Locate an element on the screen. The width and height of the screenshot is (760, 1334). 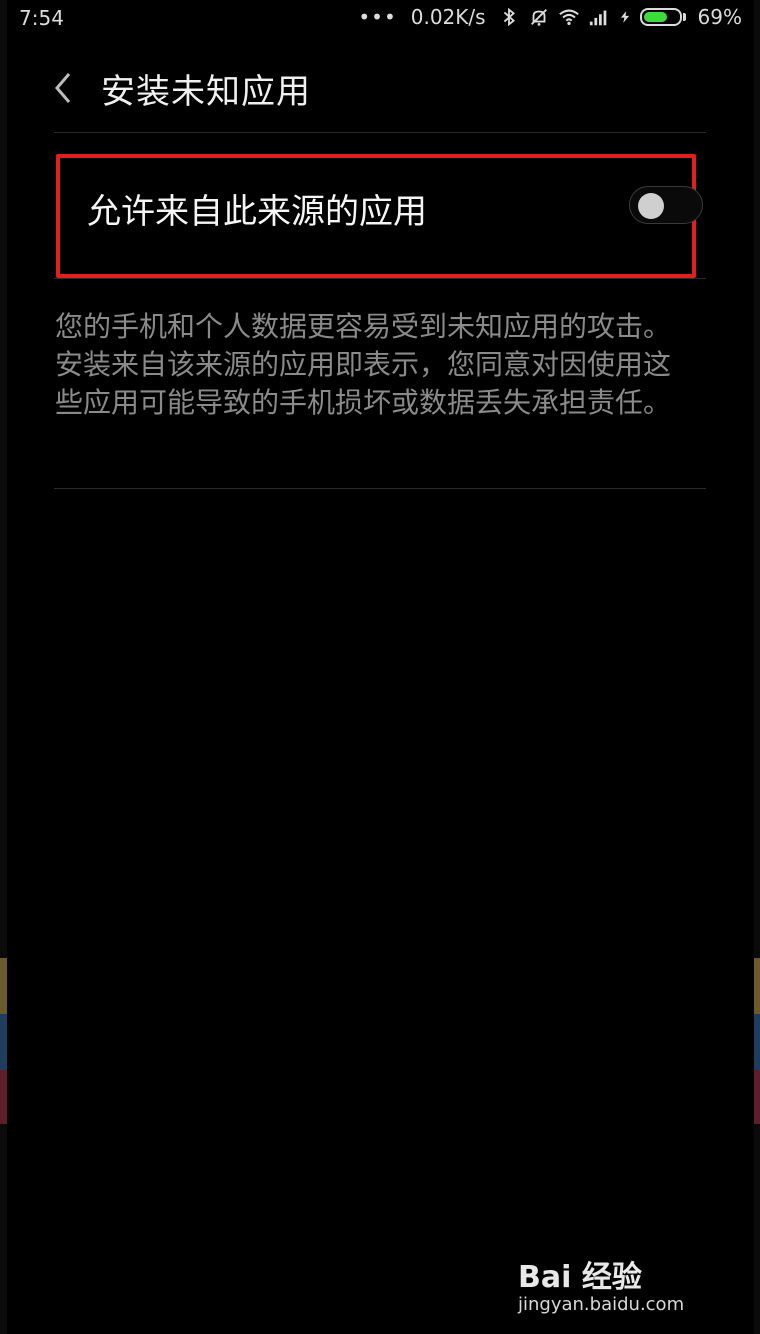
left-edge is located at coordinates (3, 667).